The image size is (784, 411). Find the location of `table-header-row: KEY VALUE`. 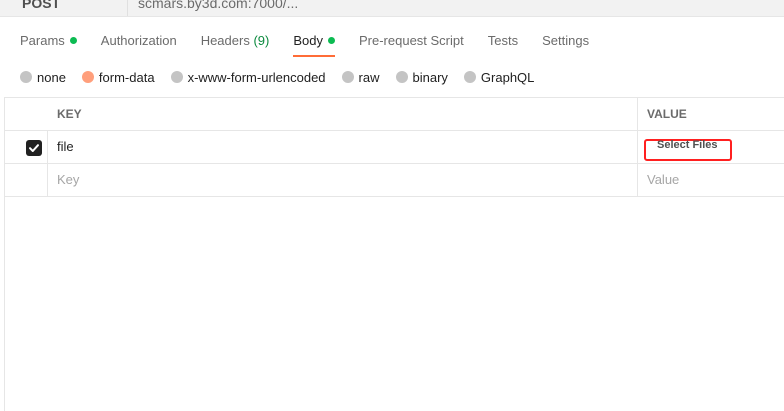

table-header-row: KEY VALUE is located at coordinates (394, 114).